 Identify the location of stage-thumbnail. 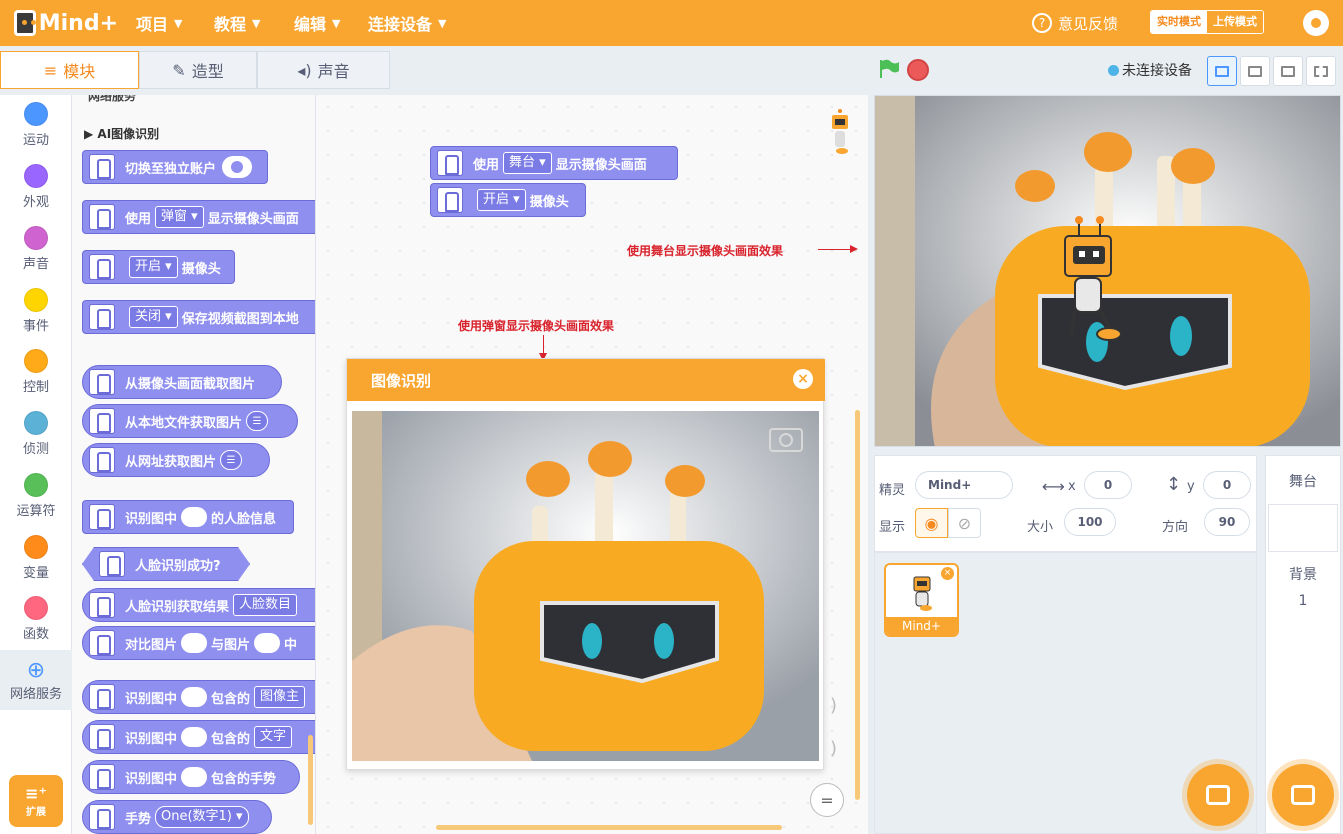
(1303, 528).